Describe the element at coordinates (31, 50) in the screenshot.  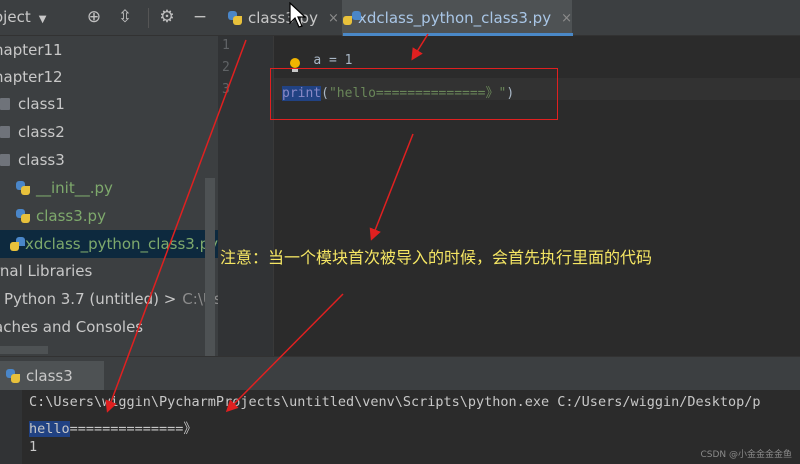
I see `tree-item-chapter11: napter11` at that location.